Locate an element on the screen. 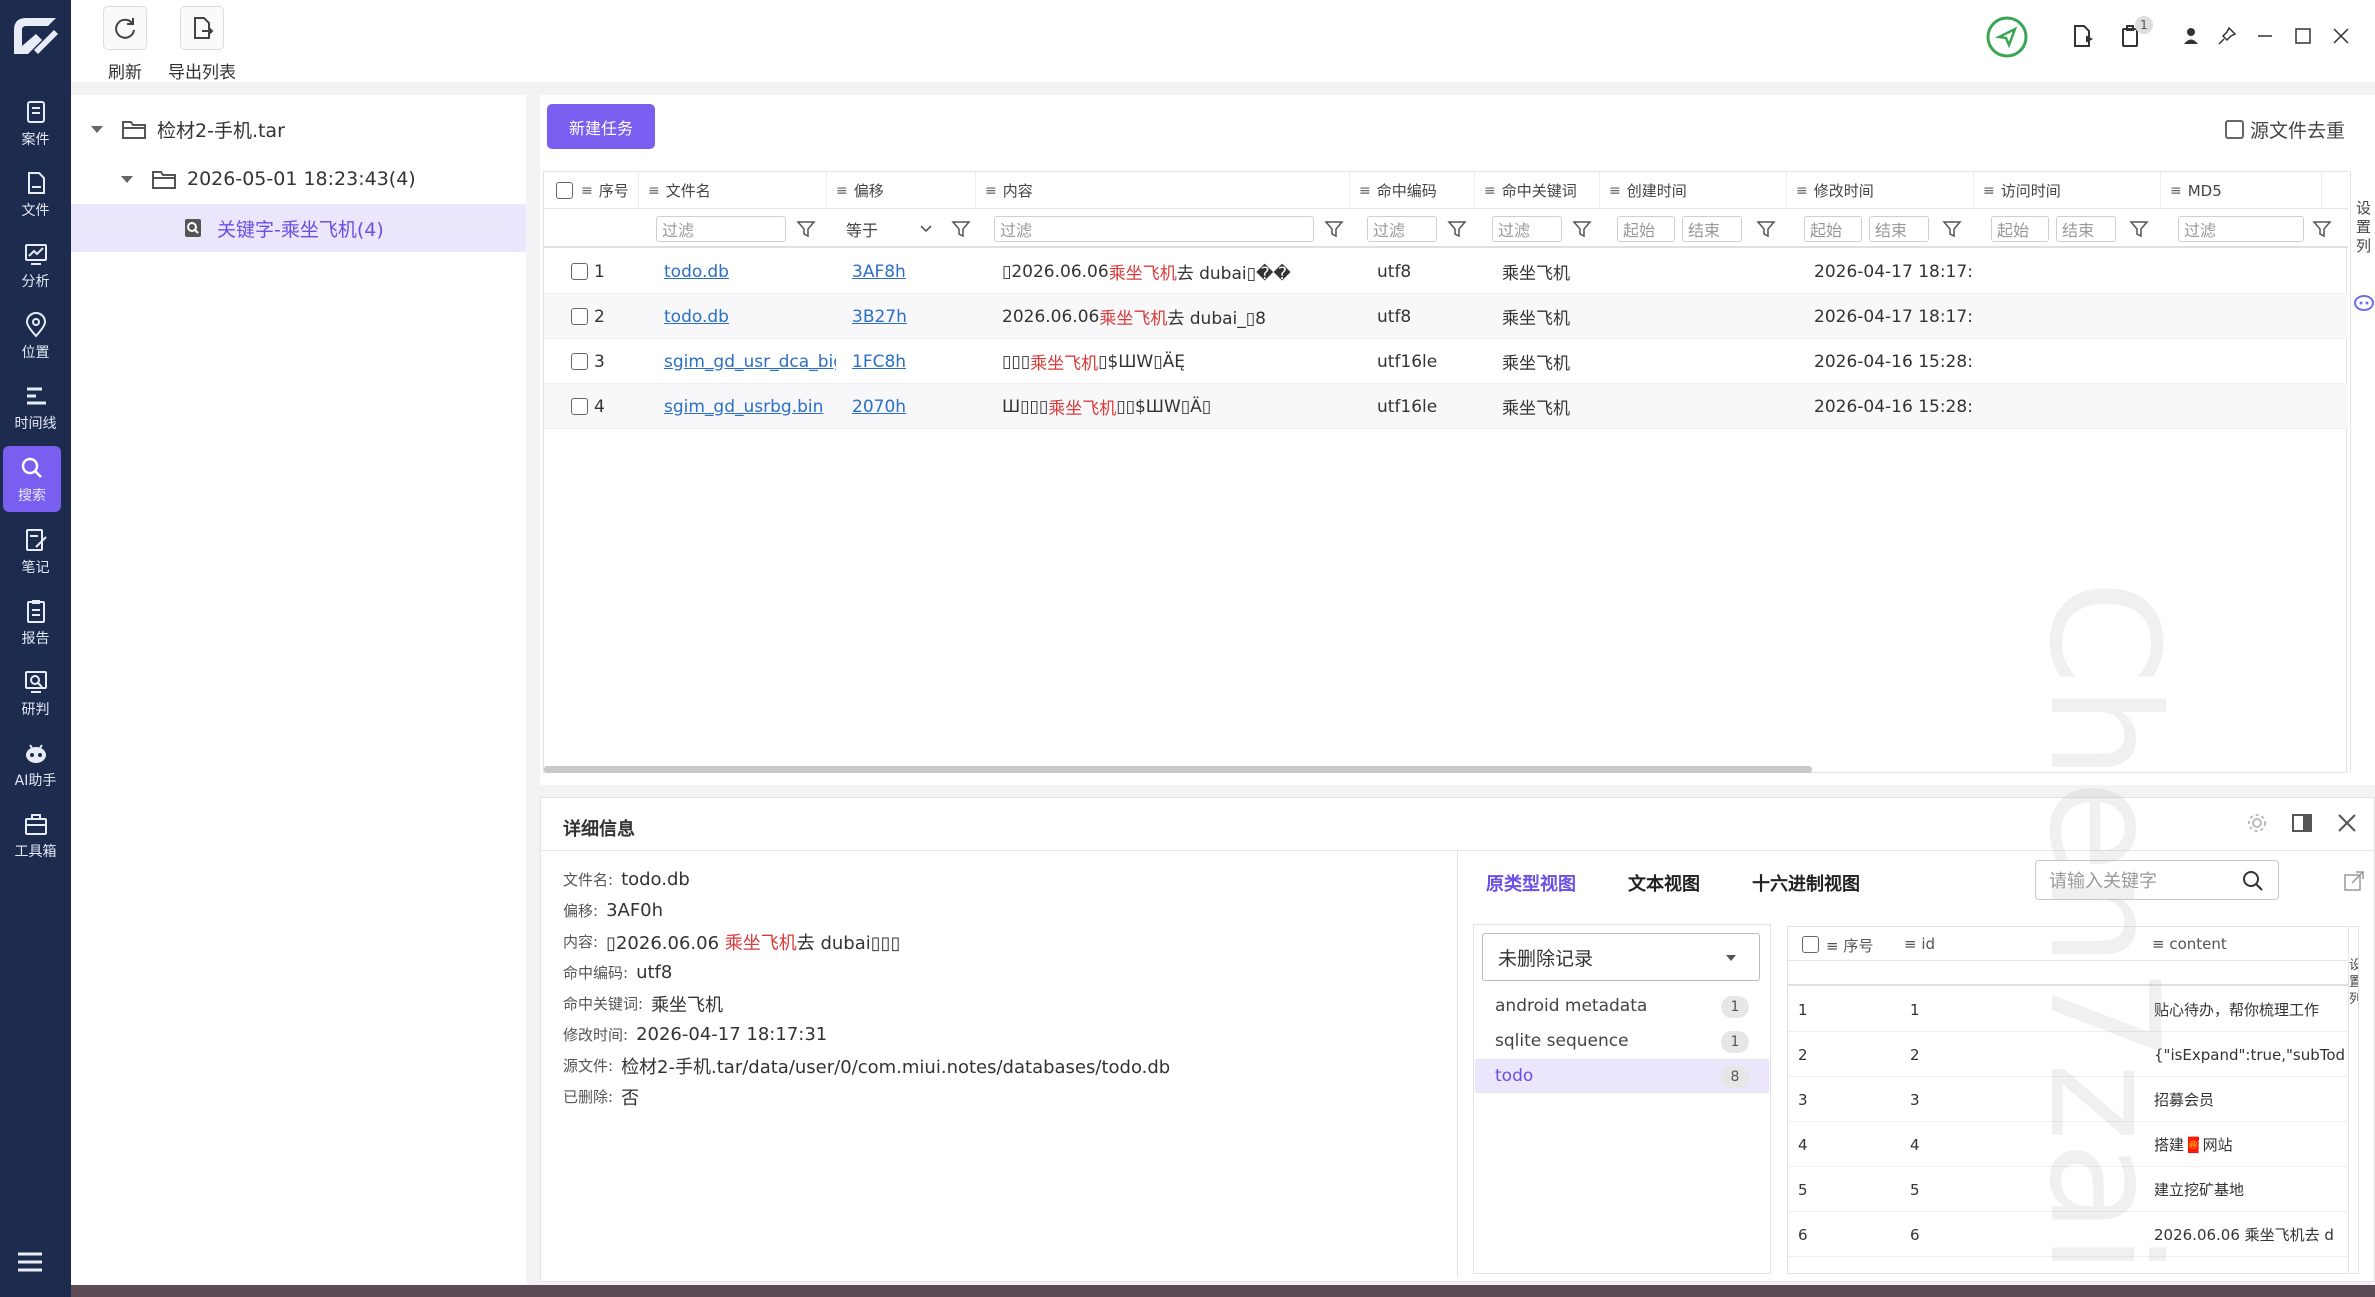  offset-link: 3AF8h is located at coordinates (879, 271).